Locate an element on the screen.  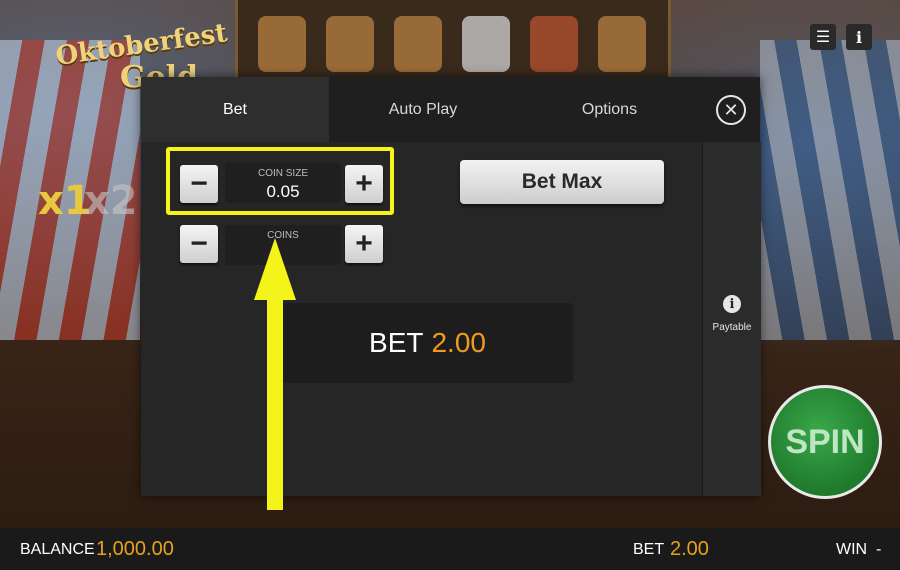
coins-increase-button: + is located at coordinates (364, 244).